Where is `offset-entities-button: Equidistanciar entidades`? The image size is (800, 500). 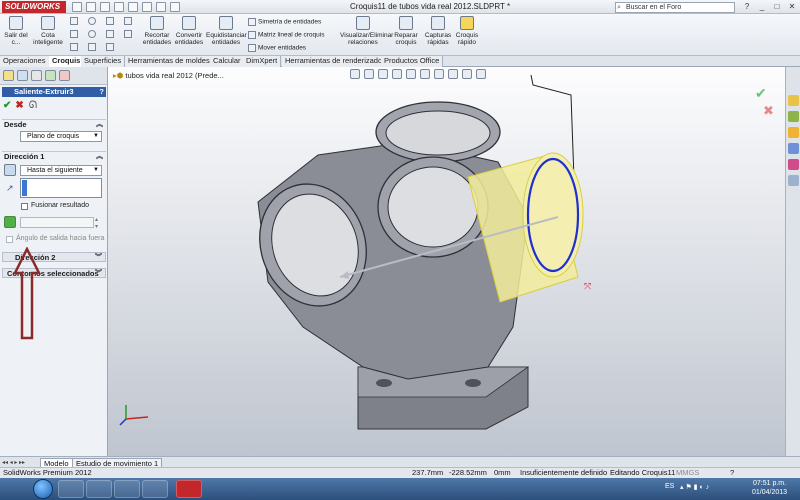 offset-entities-button: Equidistanciar entidades is located at coordinates (226, 31).